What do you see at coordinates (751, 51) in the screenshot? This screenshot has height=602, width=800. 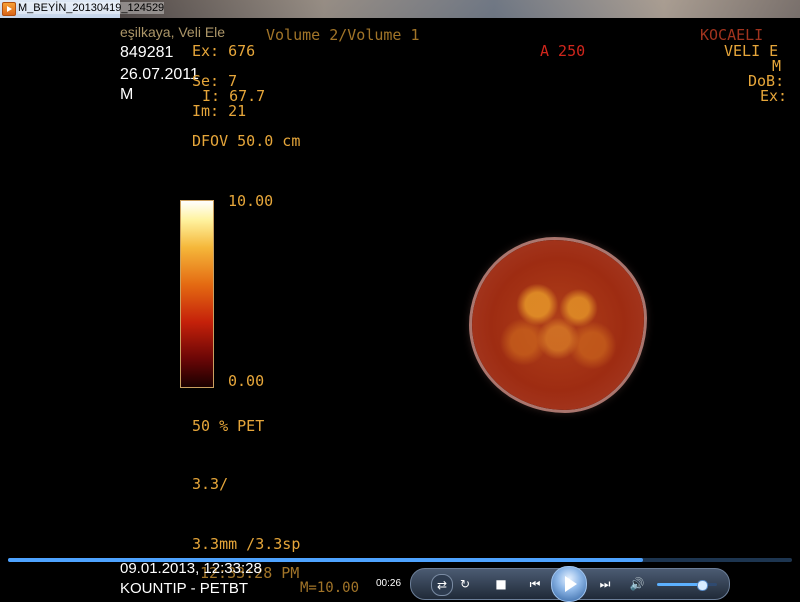 I see `scan-right-name: VELI E` at bounding box center [751, 51].